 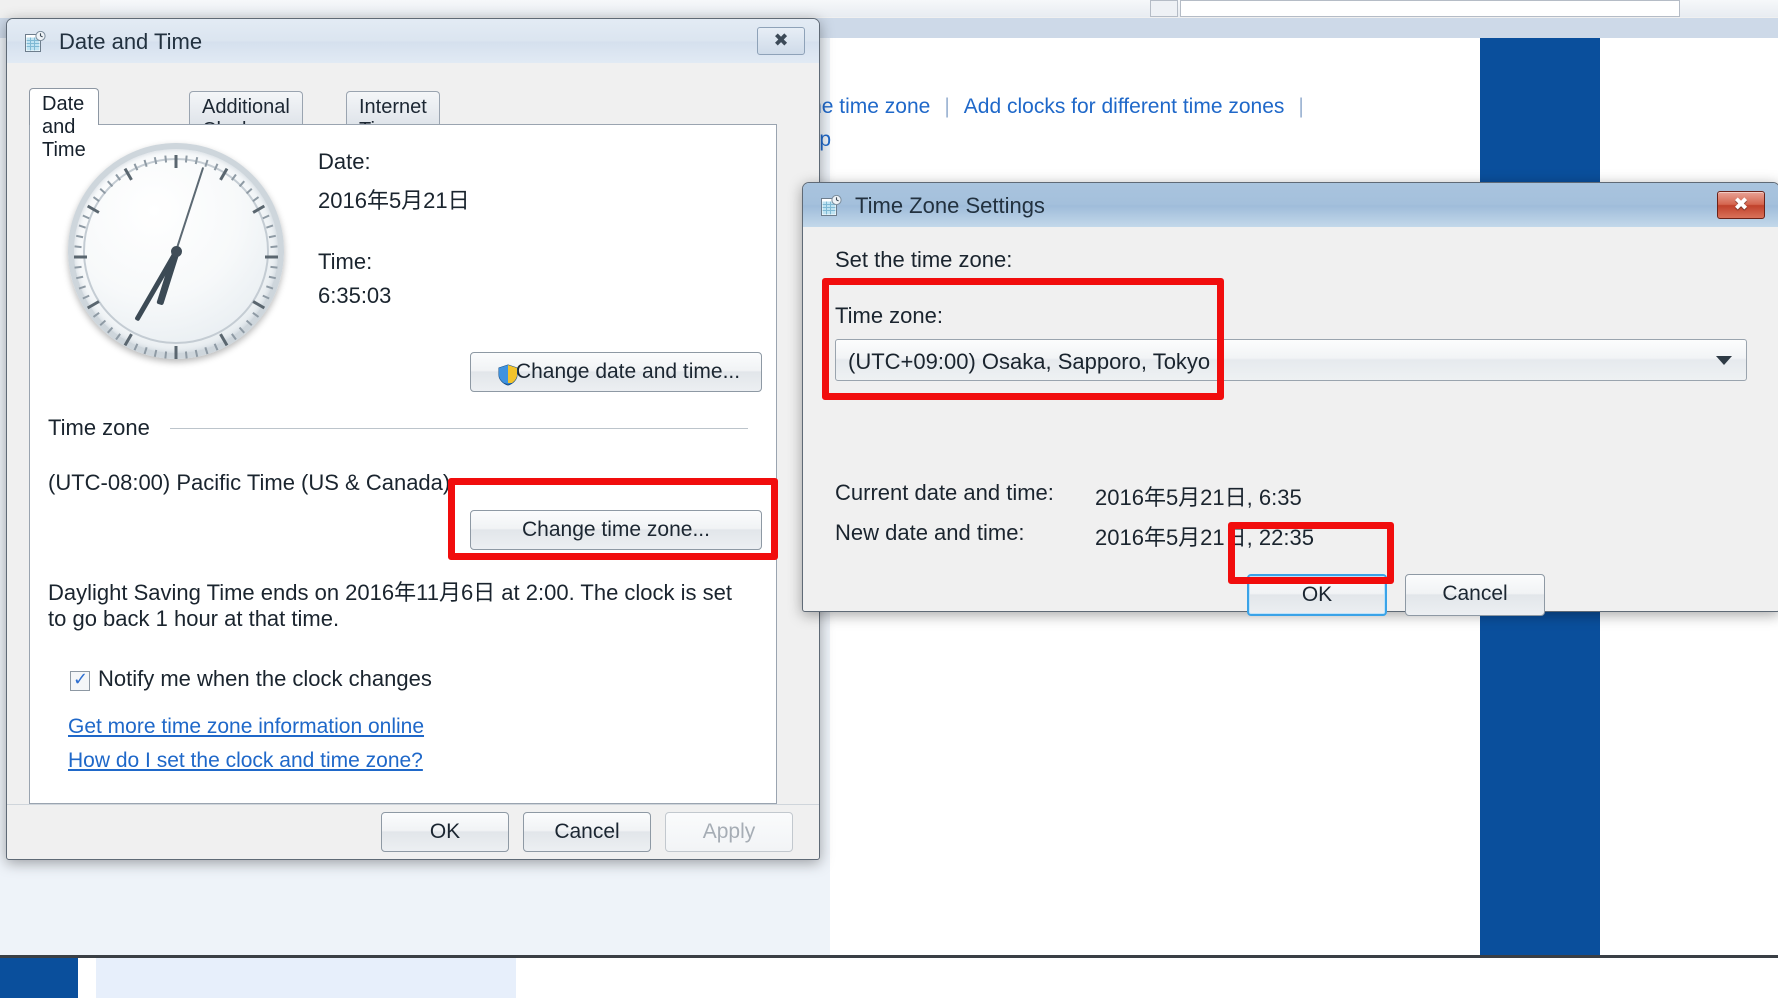 What do you see at coordinates (924, 259) in the screenshot?
I see `set-the-time-zone-label: Set the time zone:` at bounding box center [924, 259].